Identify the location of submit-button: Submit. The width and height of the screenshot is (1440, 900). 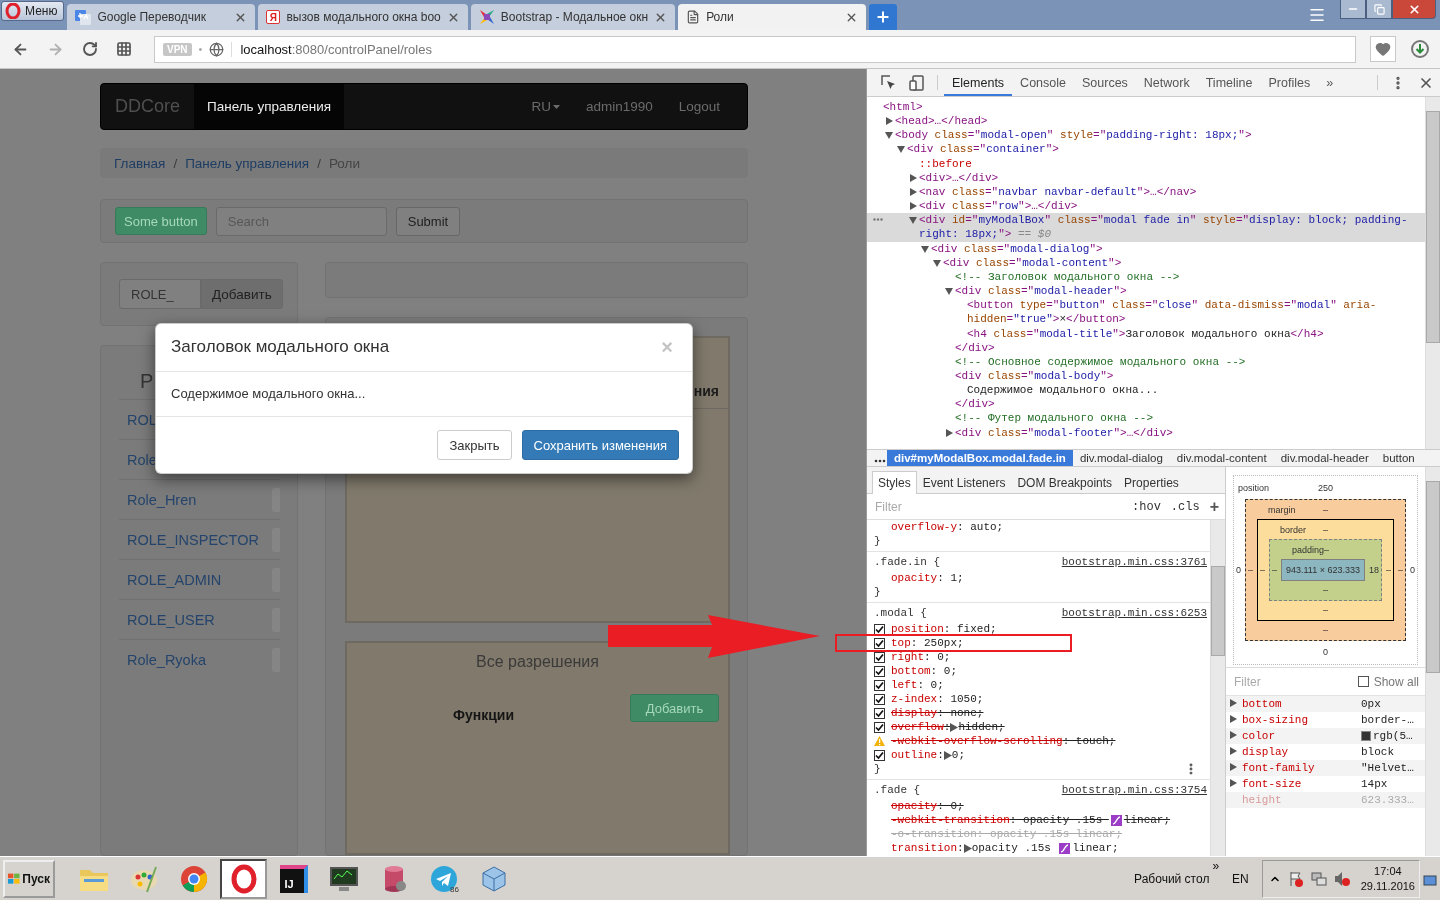
(428, 221).